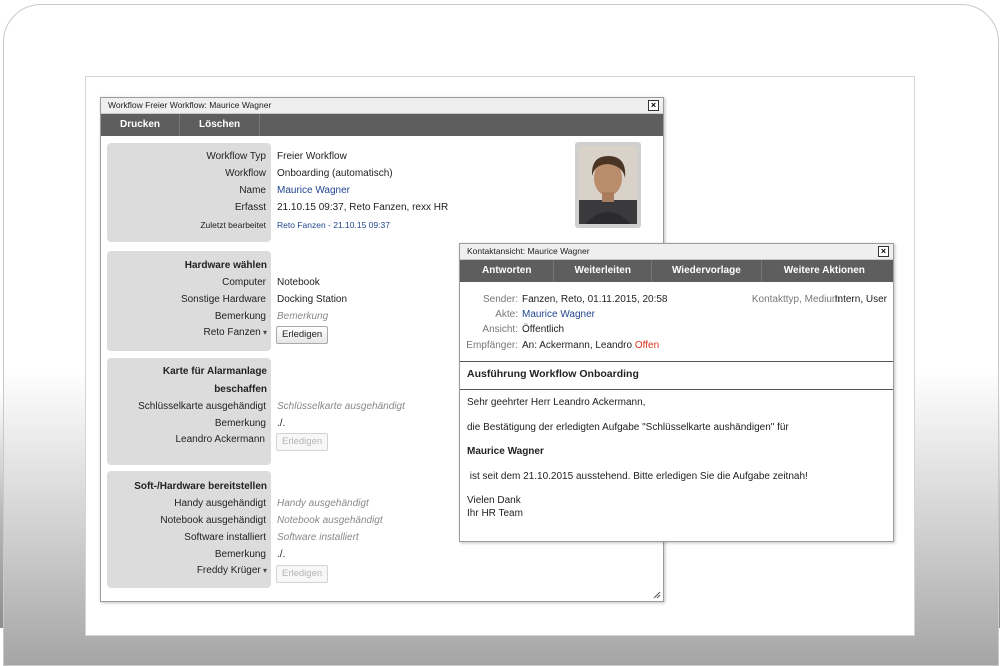  What do you see at coordinates (186, 157) in the screenshot?
I see `field-row: Workflow Typ` at bounding box center [186, 157].